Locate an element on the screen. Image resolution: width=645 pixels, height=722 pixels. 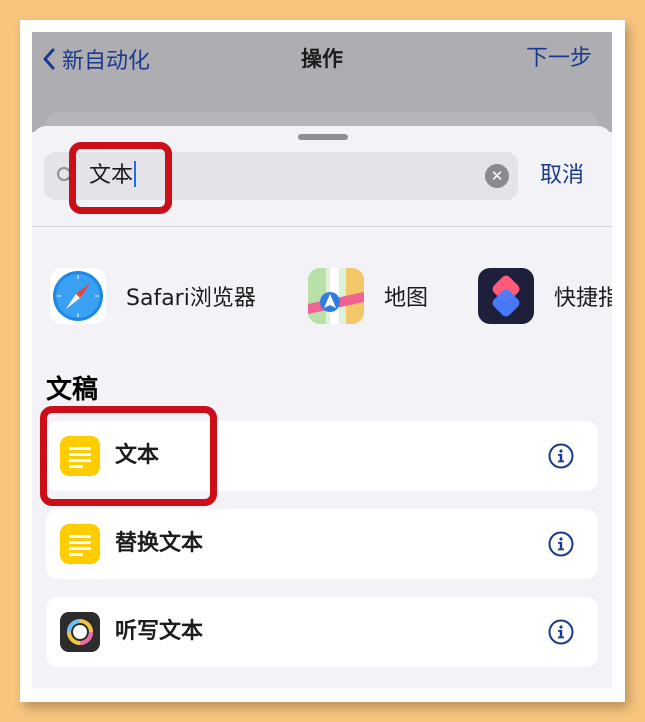
app-item-safari: Safari浏览器 is located at coordinates (153, 296).